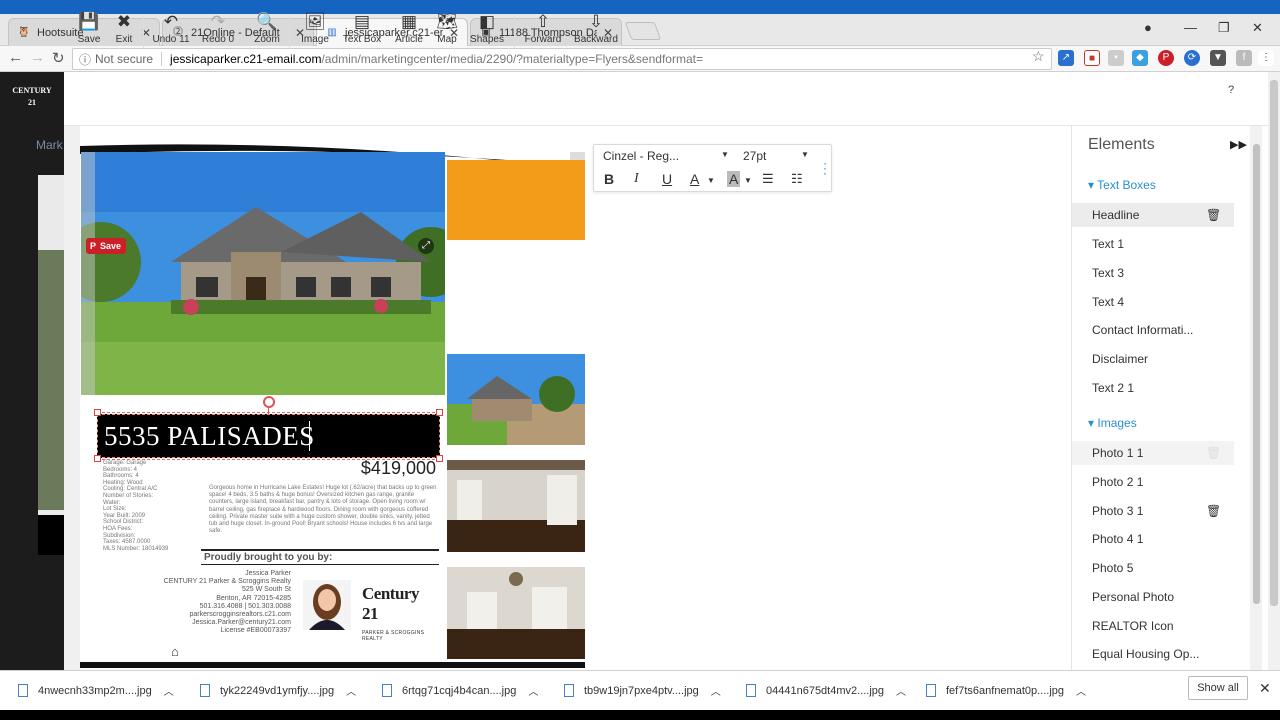 This screenshot has height=720, width=1280. I want to click on download-item: 6rtqg71cqj4b4can....jpg ︿, so click(460, 690).